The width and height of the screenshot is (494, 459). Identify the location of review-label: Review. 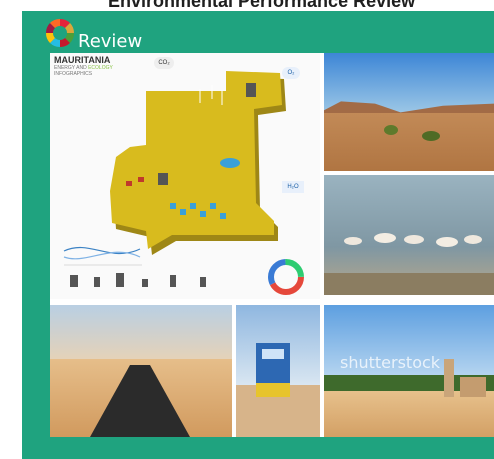
(110, 41).